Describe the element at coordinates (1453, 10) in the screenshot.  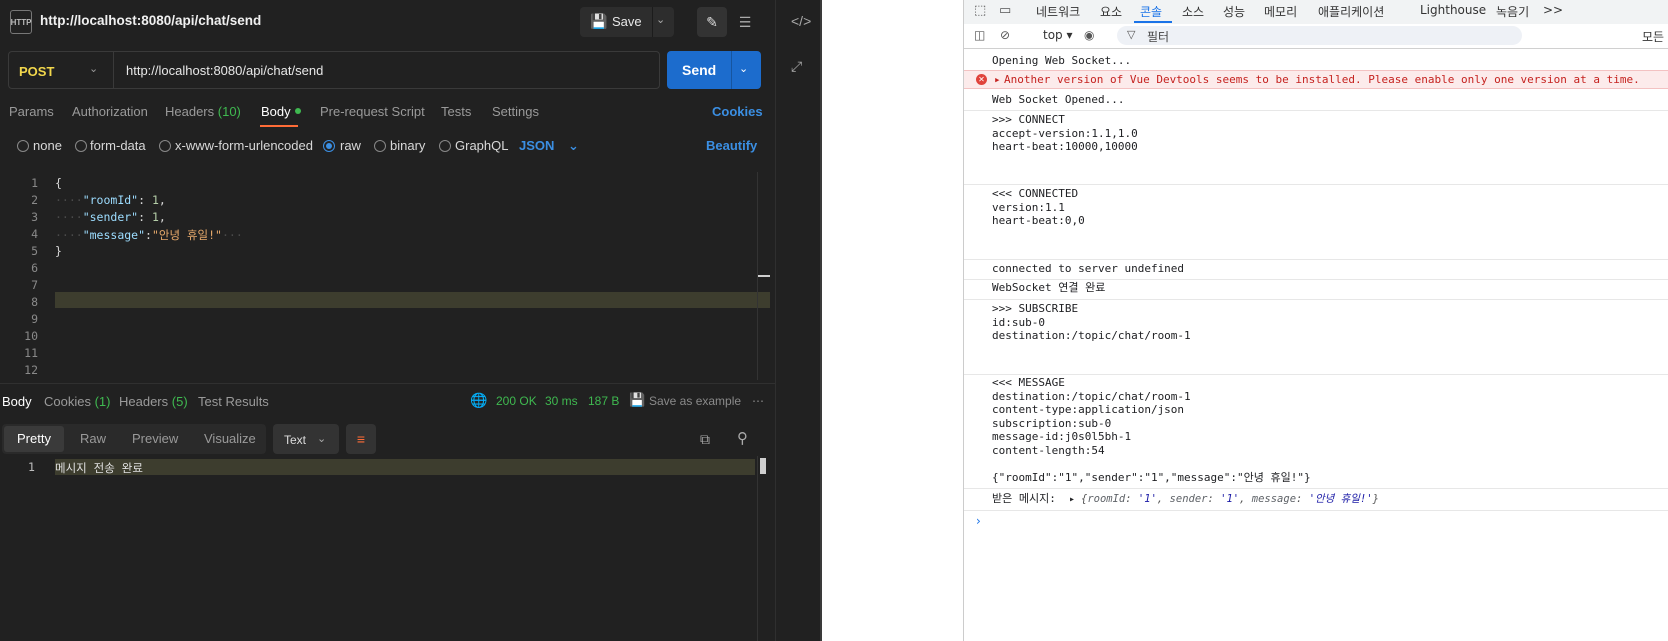
I see `tab-lighthouse: Lighthouse` at that location.